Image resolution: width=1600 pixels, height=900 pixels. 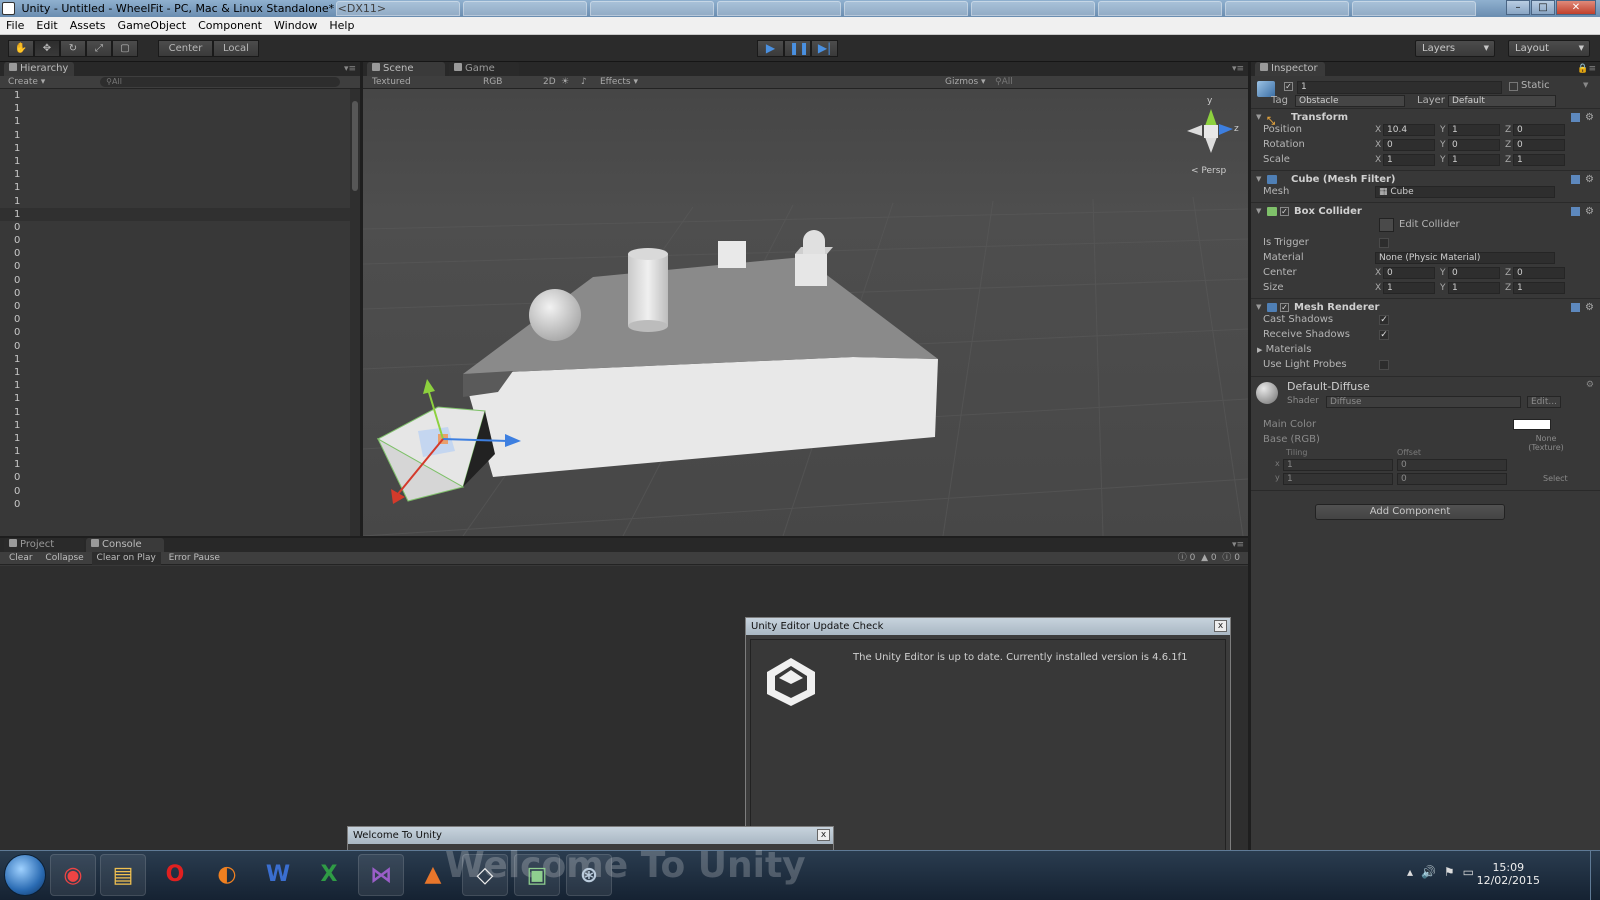 I want to click on size-y-field: 1, so click(x=1474, y=288).